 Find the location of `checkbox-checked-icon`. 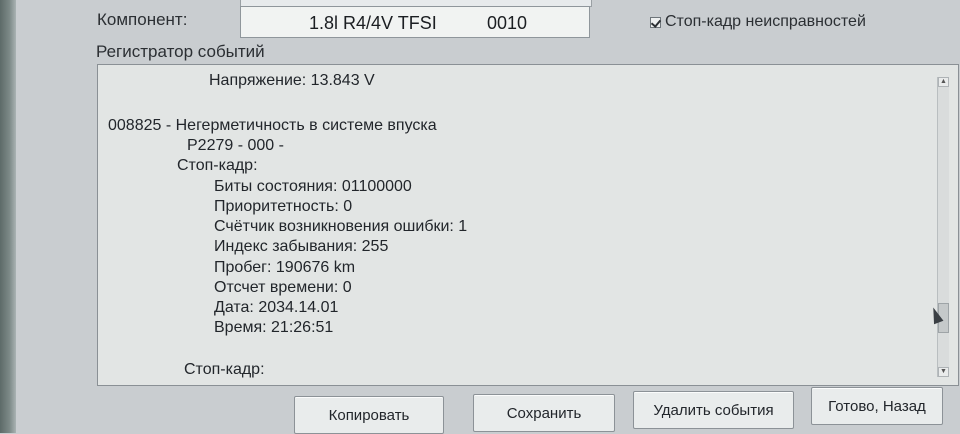

checkbox-checked-icon is located at coordinates (655, 22).